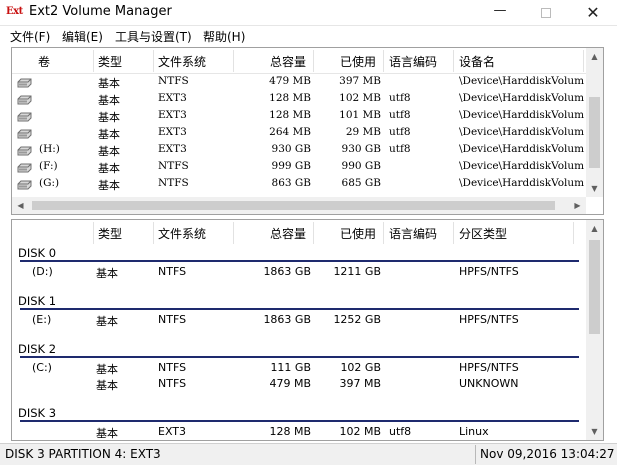 Image resolution: width=617 pixels, height=465 pixels. Describe the element at coordinates (37, 349) in the screenshot. I see `disk-group-label: DISK 2` at that location.